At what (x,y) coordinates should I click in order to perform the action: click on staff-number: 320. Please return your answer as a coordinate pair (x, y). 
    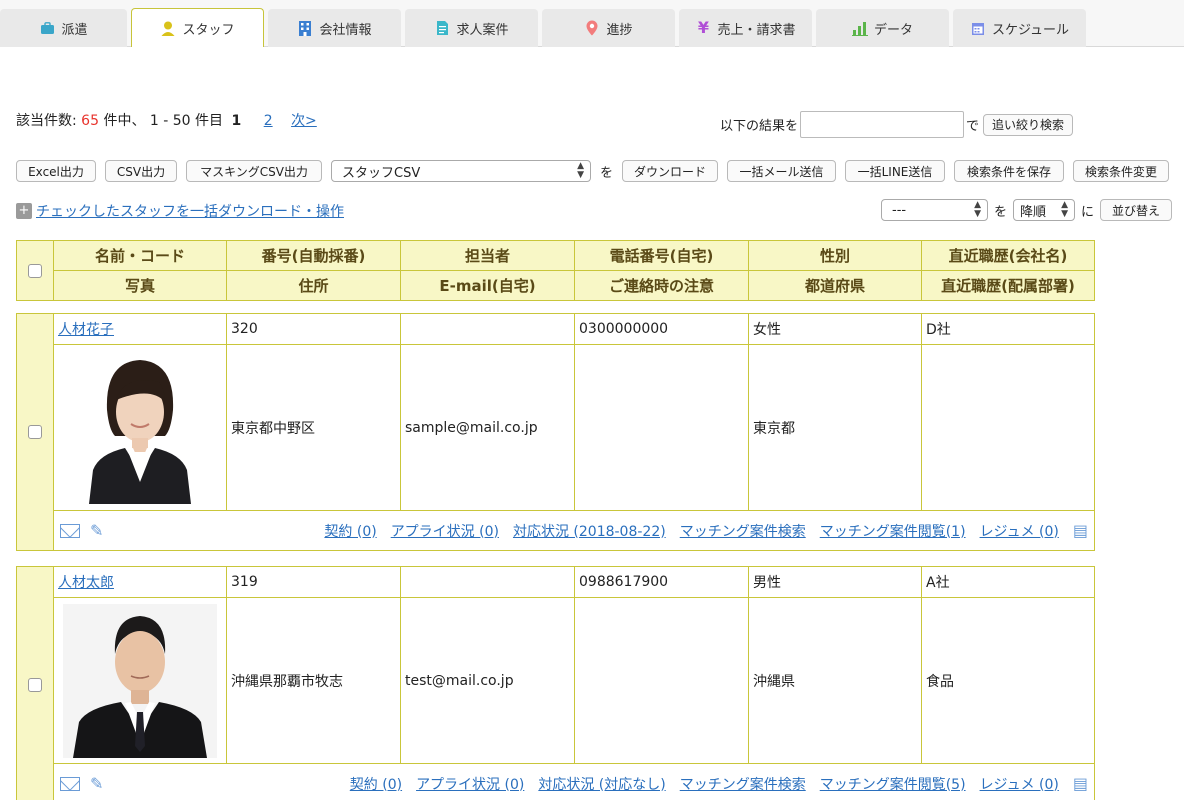
    Looking at the image, I should click on (313, 329).